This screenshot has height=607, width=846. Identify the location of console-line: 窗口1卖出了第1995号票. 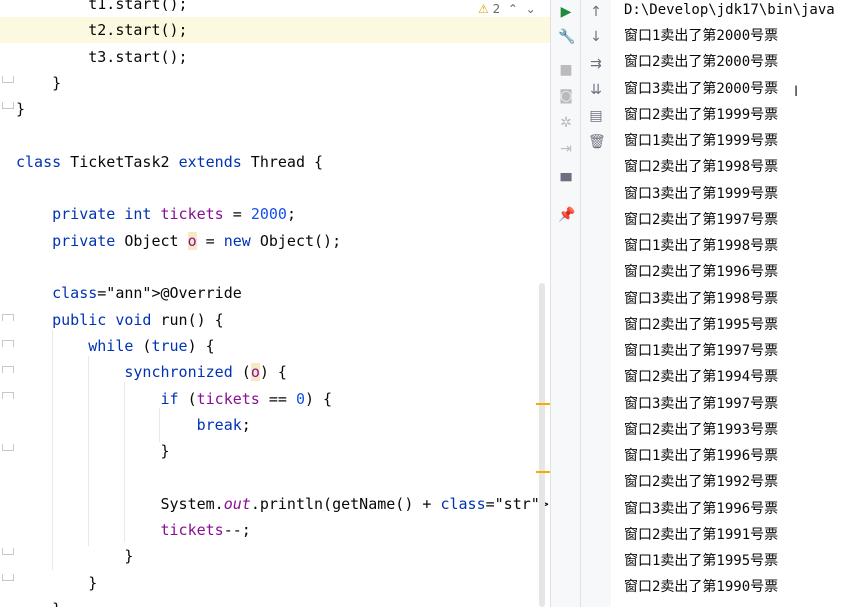
(701, 561).